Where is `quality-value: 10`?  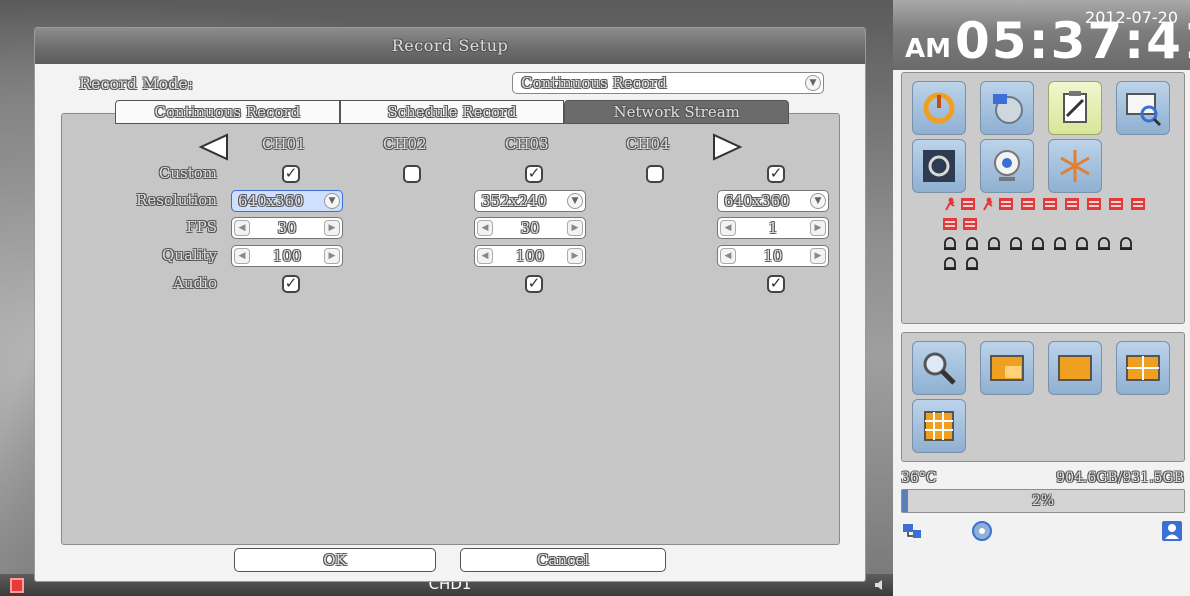 quality-value: 10 is located at coordinates (773, 256).